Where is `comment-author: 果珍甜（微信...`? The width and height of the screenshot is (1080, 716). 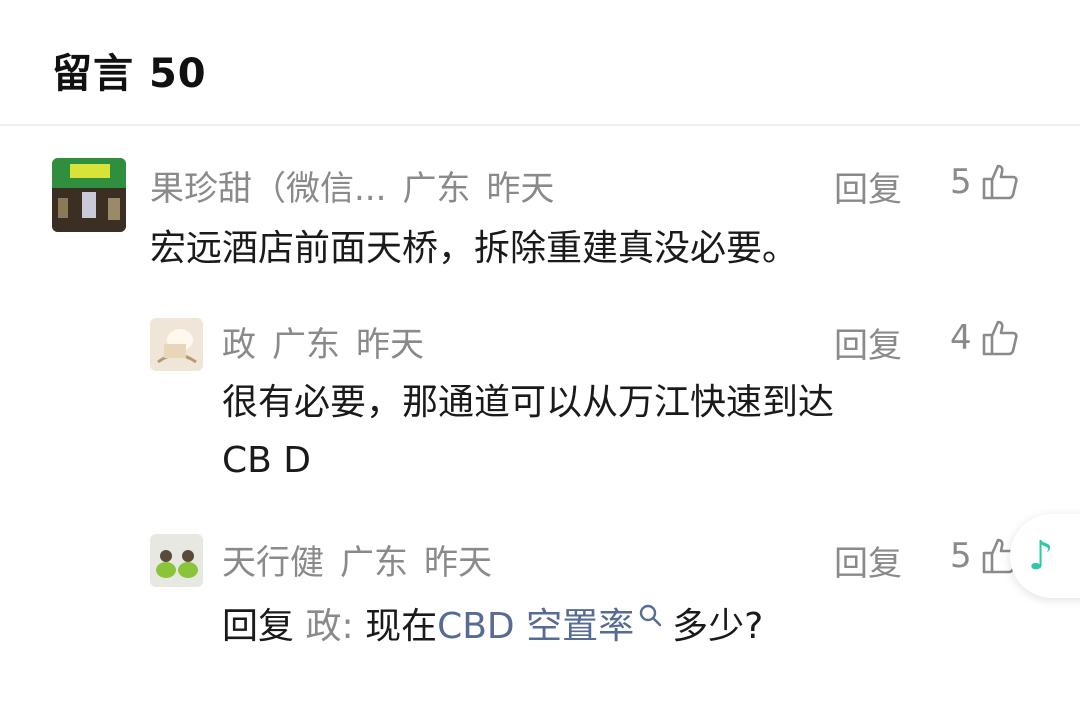 comment-author: 果珍甜（微信... is located at coordinates (268, 185).